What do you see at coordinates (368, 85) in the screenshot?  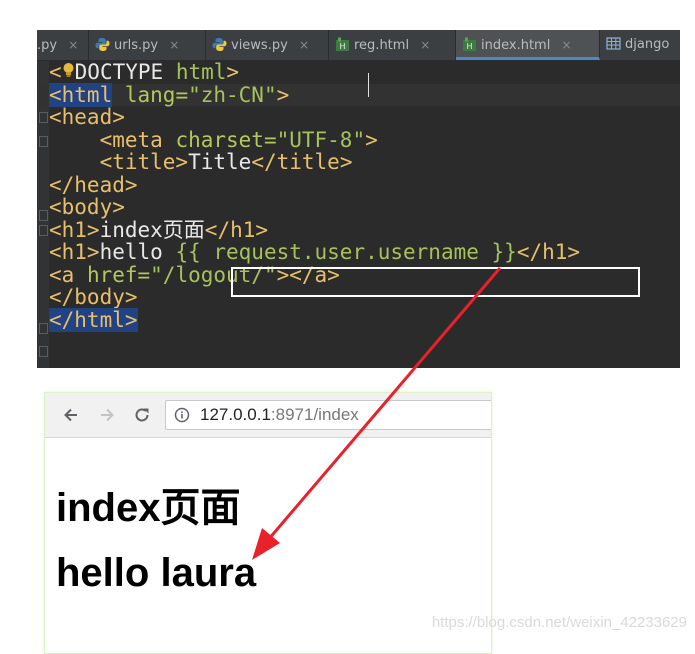 I see `text-caret` at bounding box center [368, 85].